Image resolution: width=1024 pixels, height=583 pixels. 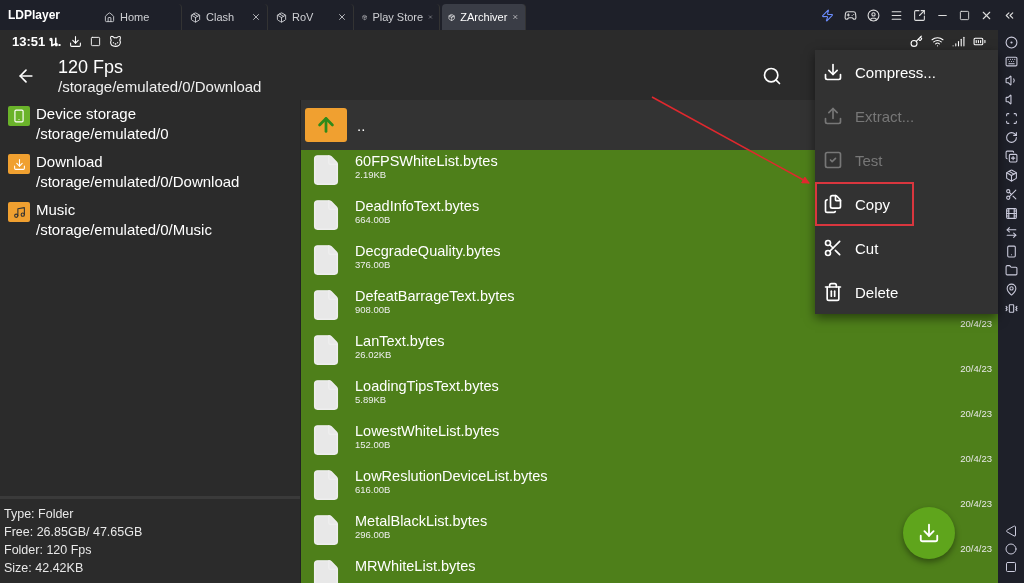 I want to click on info-line: Size: 42.42KB, so click(x=44, y=568).